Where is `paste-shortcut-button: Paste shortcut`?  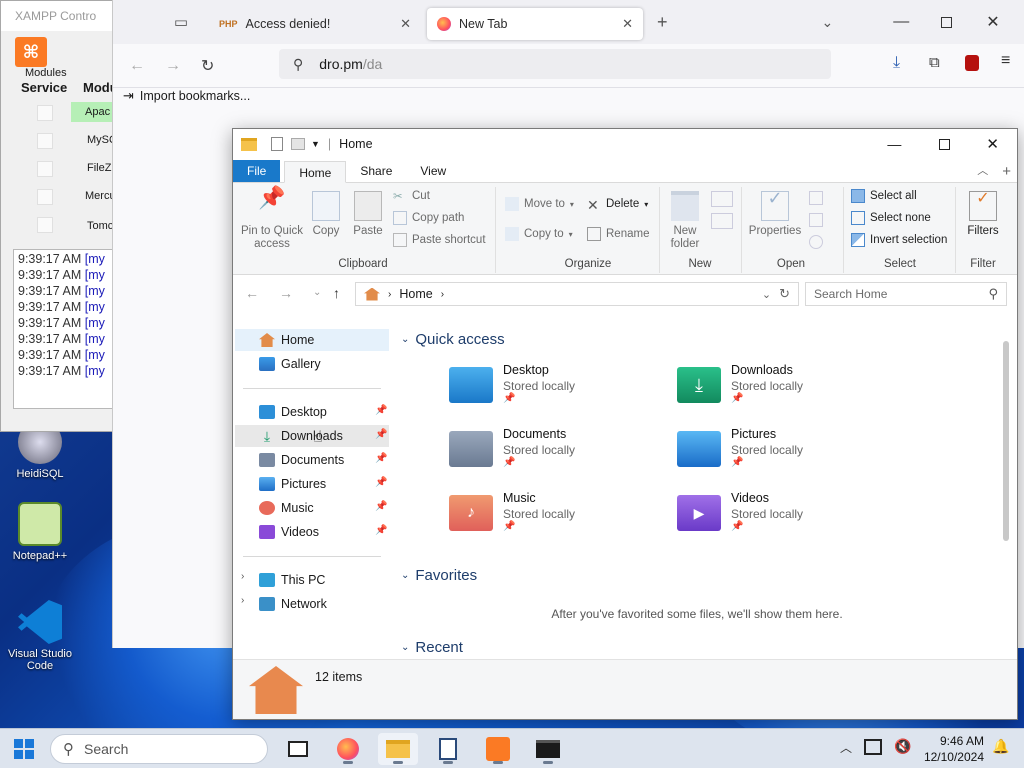
paste-shortcut-button: Paste shortcut is located at coordinates (439, 240).